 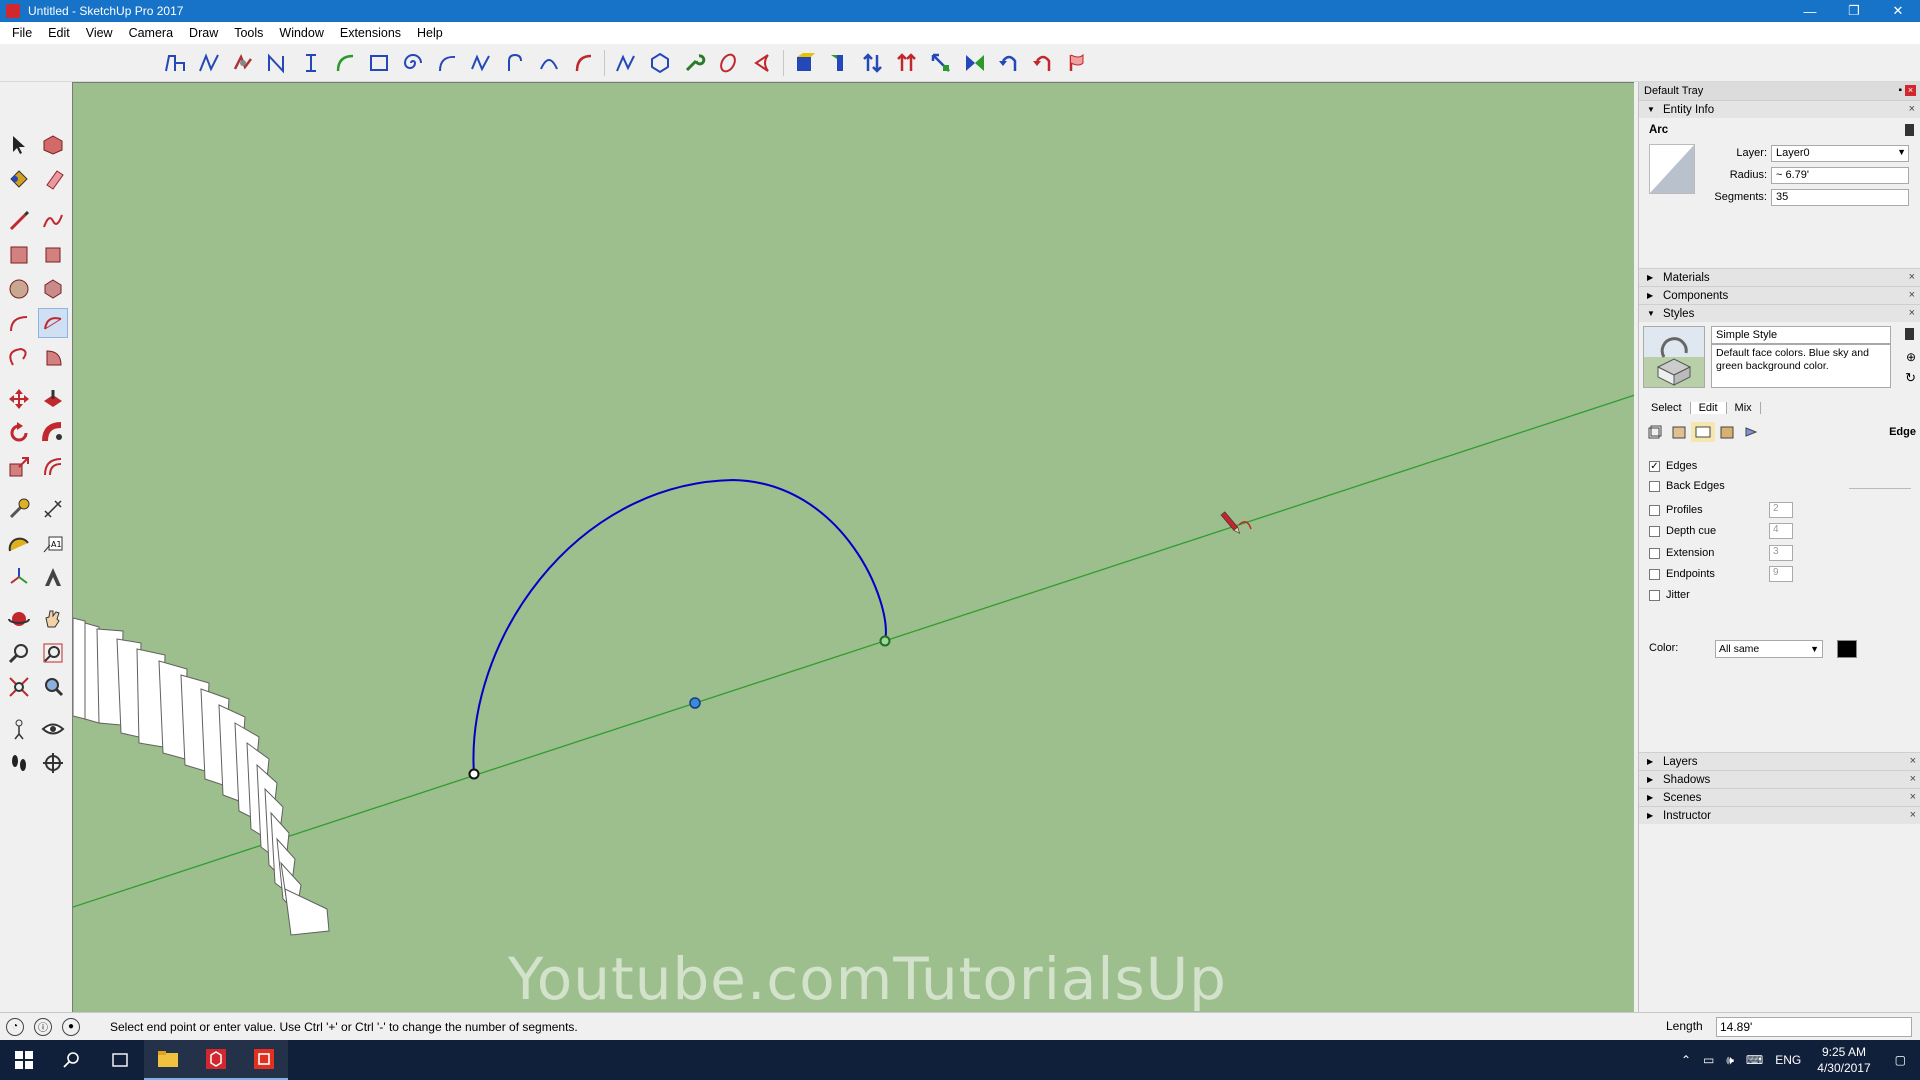 What do you see at coordinates (1673, 466) in the screenshot?
I see `option-edges: ✓ Edges` at bounding box center [1673, 466].